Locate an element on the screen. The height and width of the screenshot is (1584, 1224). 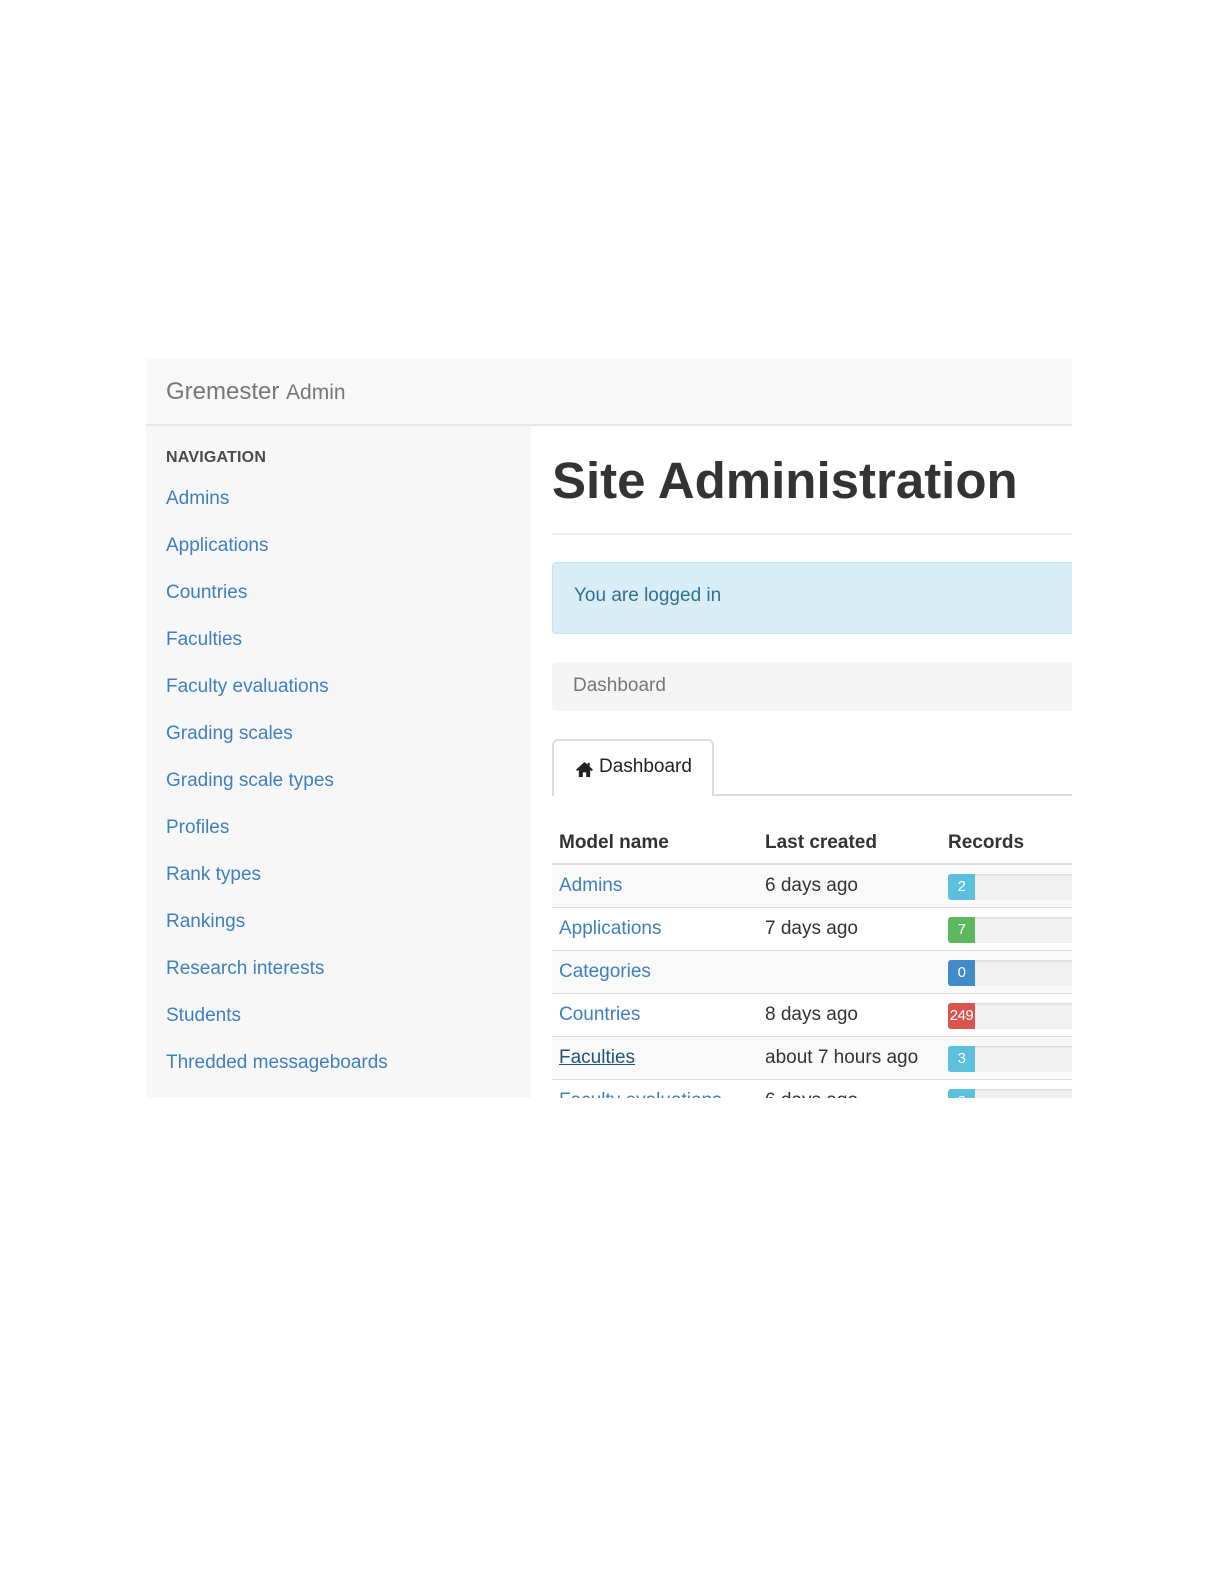
sidebar-item-rankings: Rankings is located at coordinates (277, 930).